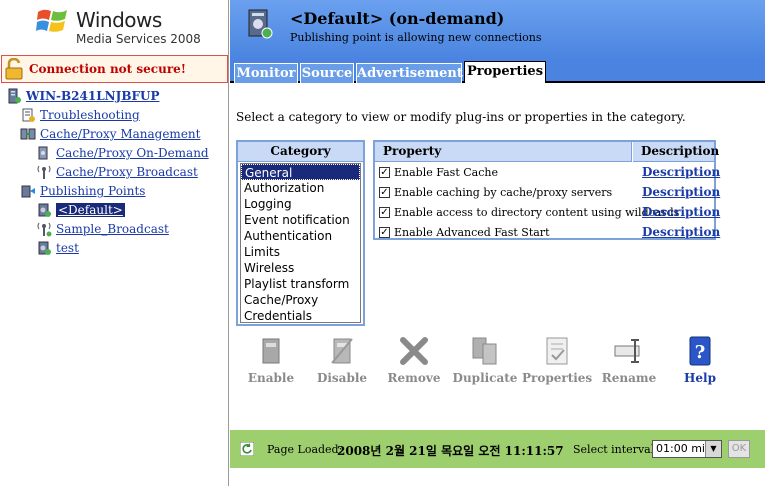  I want to click on category-item-wireless: Wireless, so click(300, 268).